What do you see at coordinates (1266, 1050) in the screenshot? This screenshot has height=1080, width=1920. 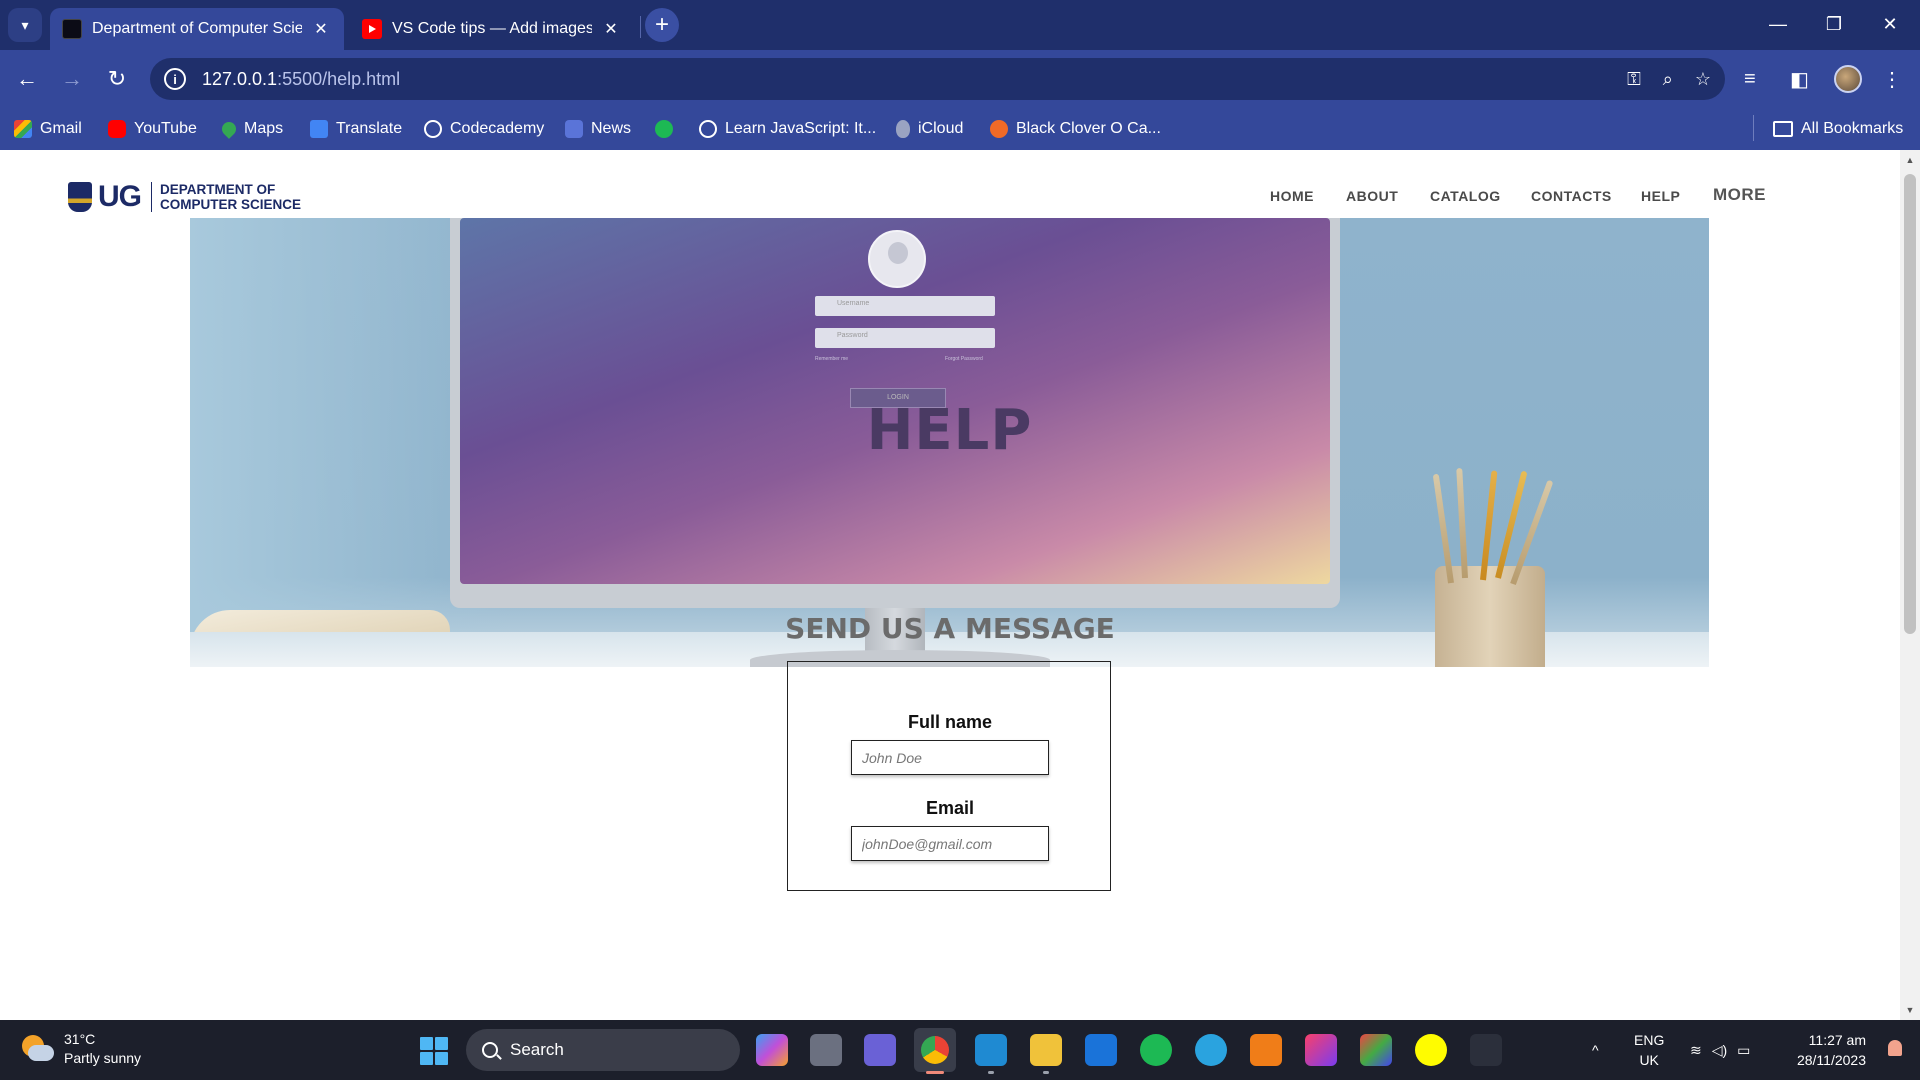 I see `vlc-icon` at bounding box center [1266, 1050].